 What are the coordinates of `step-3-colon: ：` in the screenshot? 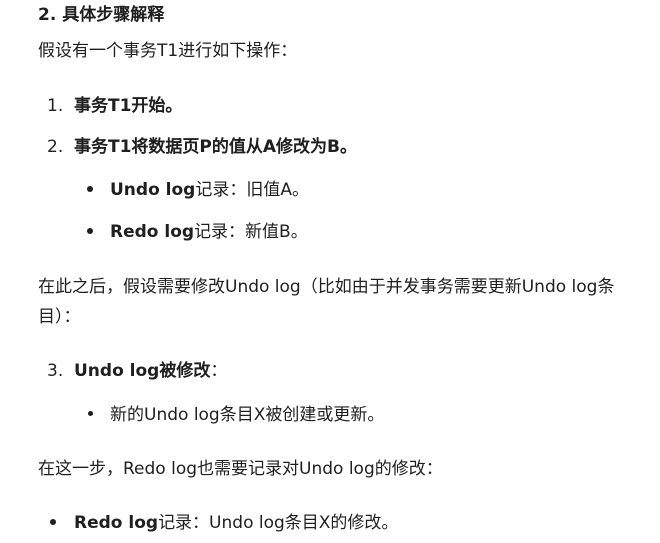 It's located at (219, 371).